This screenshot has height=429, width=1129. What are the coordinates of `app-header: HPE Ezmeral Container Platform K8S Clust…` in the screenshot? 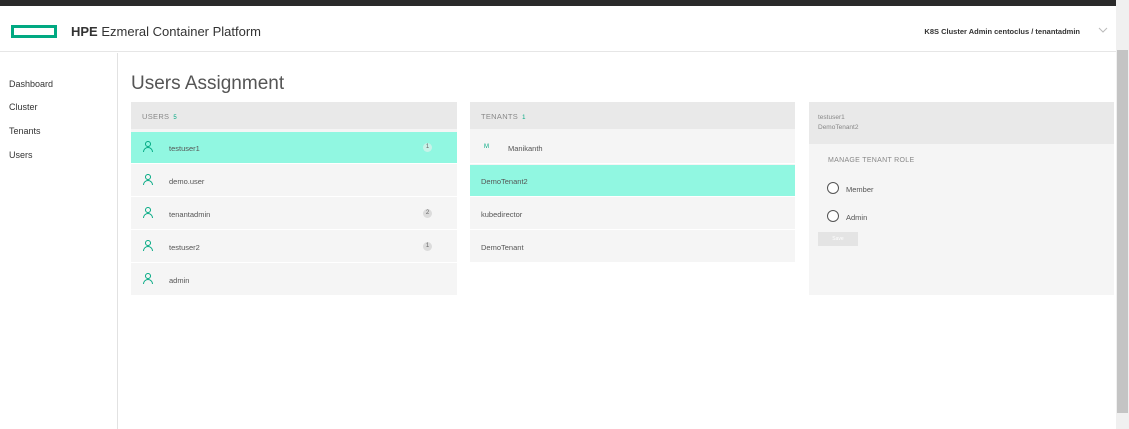 It's located at (558, 29).